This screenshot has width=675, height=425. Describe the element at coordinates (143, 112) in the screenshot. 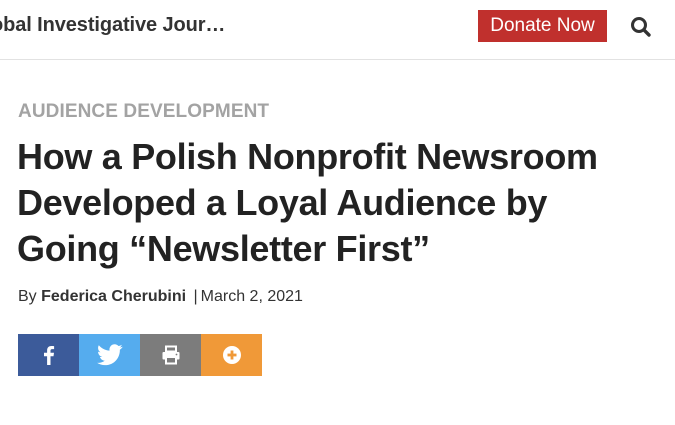

I see `category-link: AUDIENCE DEVELOPMENT` at that location.